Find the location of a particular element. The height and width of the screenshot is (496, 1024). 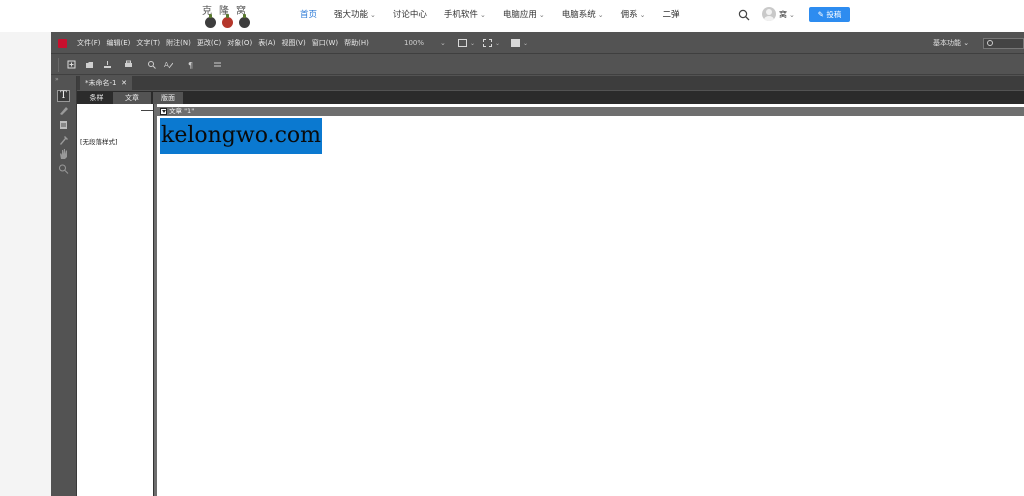

text-selection: kelongwo.com is located at coordinates (241, 136).